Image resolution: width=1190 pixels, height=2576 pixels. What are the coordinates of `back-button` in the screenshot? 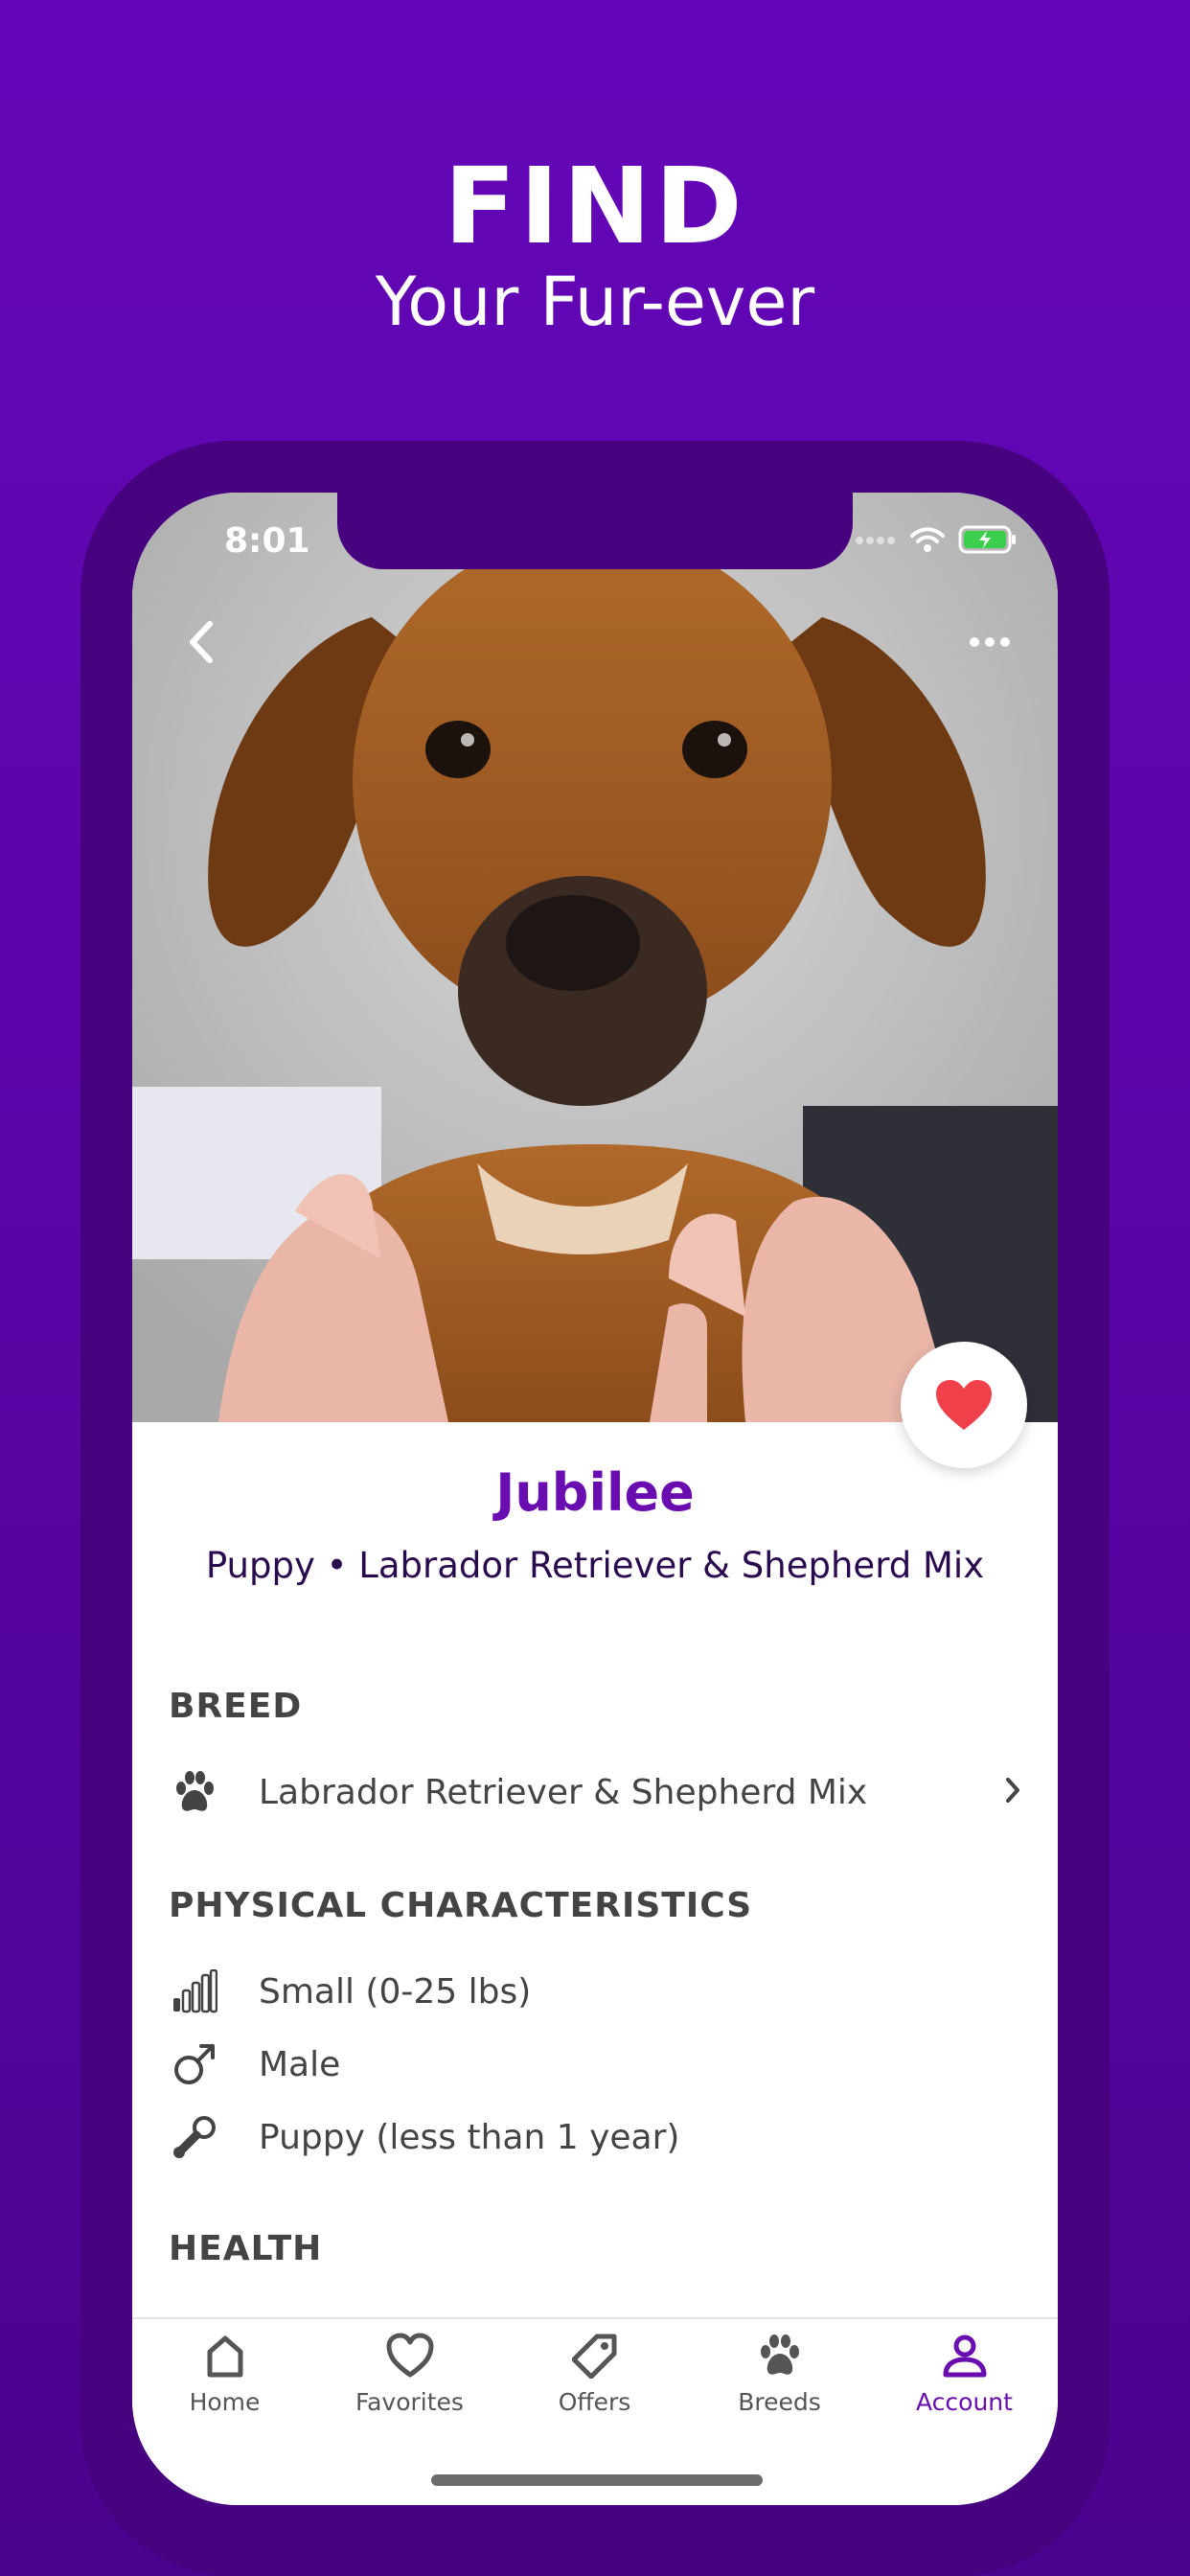 It's located at (201, 642).